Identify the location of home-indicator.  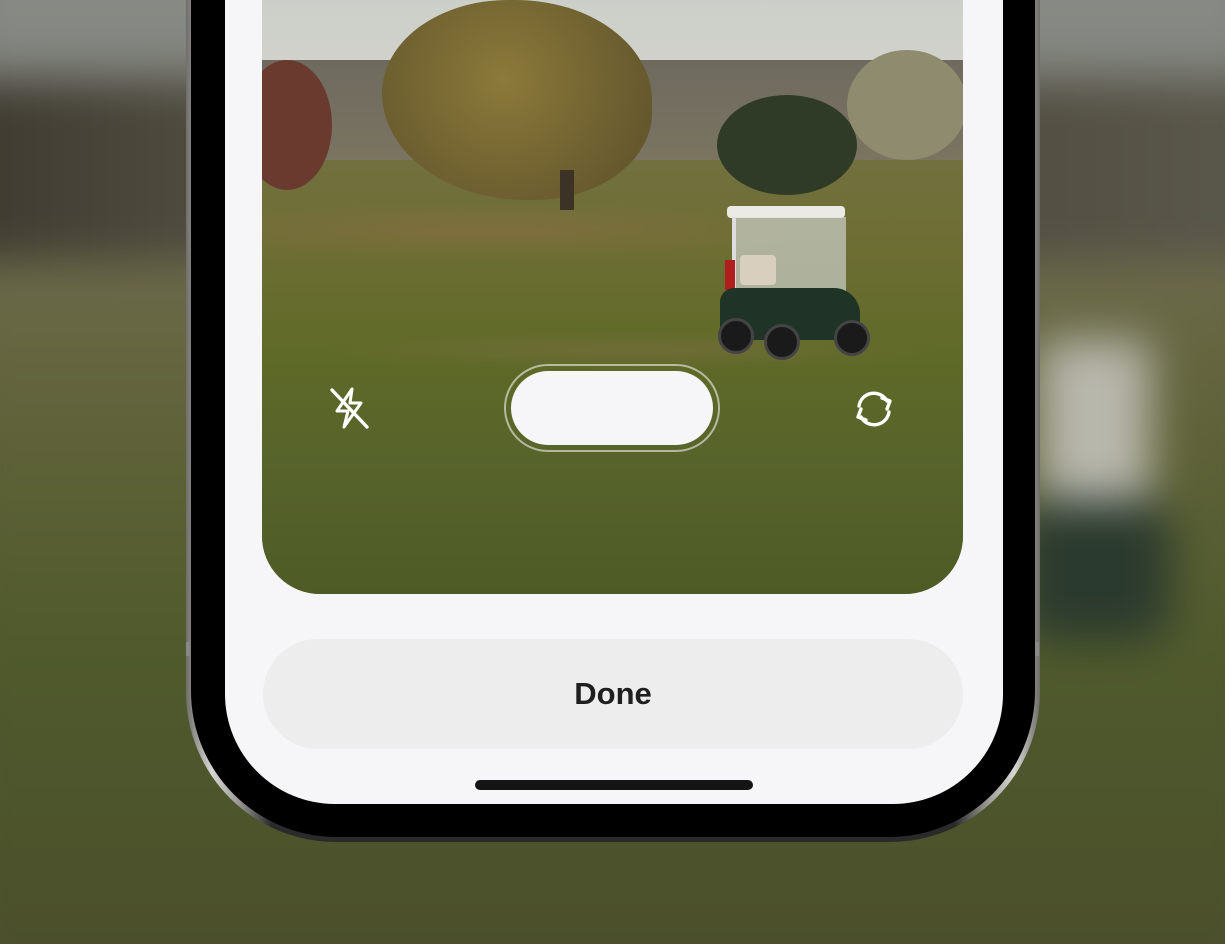
(614, 785).